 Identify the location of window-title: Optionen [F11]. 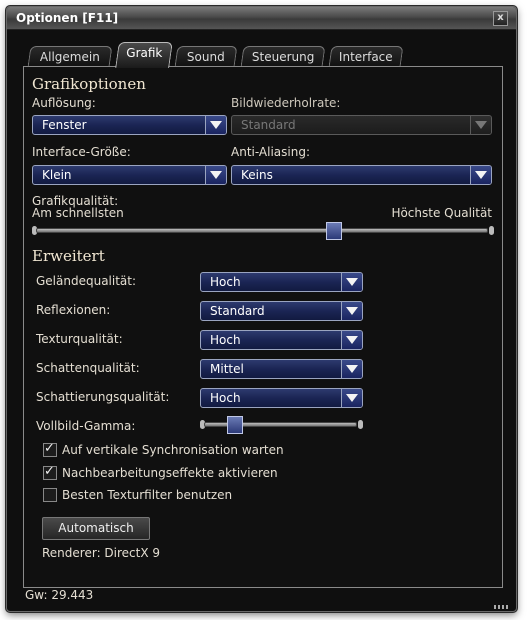
(67, 18).